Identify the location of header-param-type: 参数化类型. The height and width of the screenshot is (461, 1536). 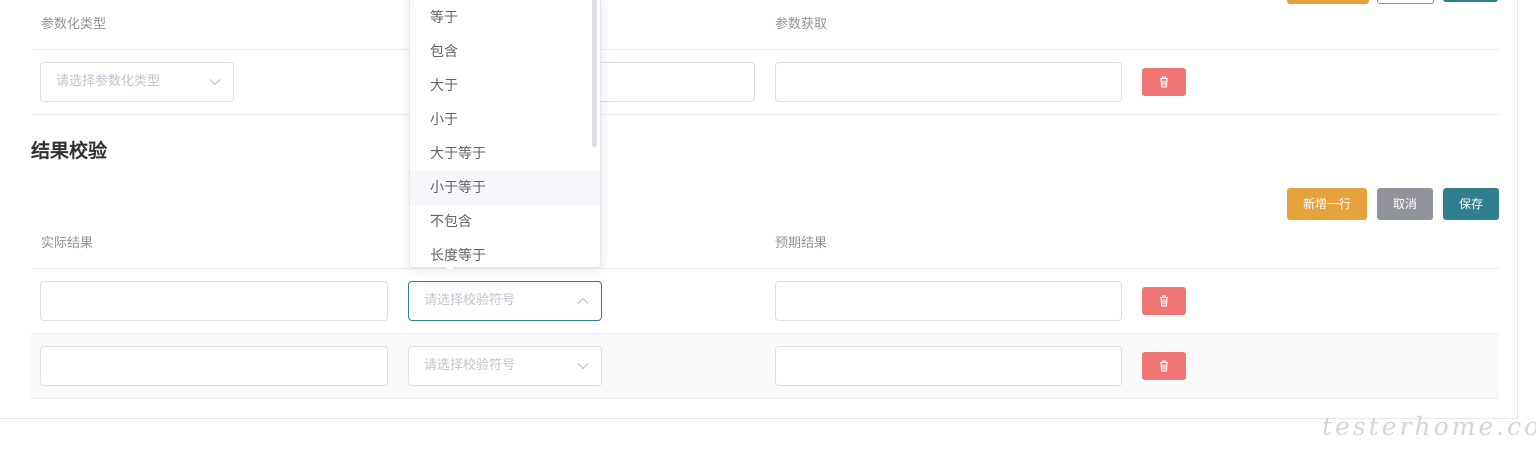
(74, 24).